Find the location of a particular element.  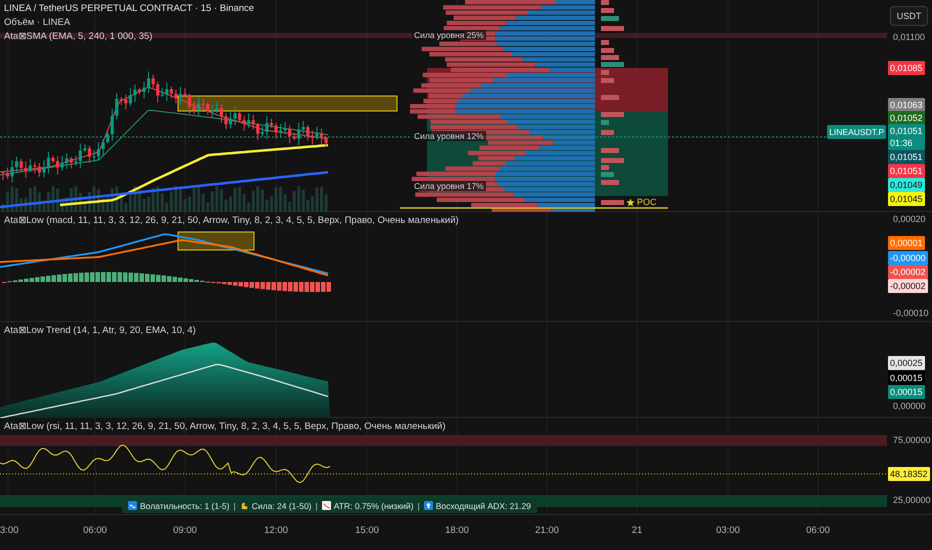

level-strength-label: Сила уровня 17% is located at coordinates (449, 186).